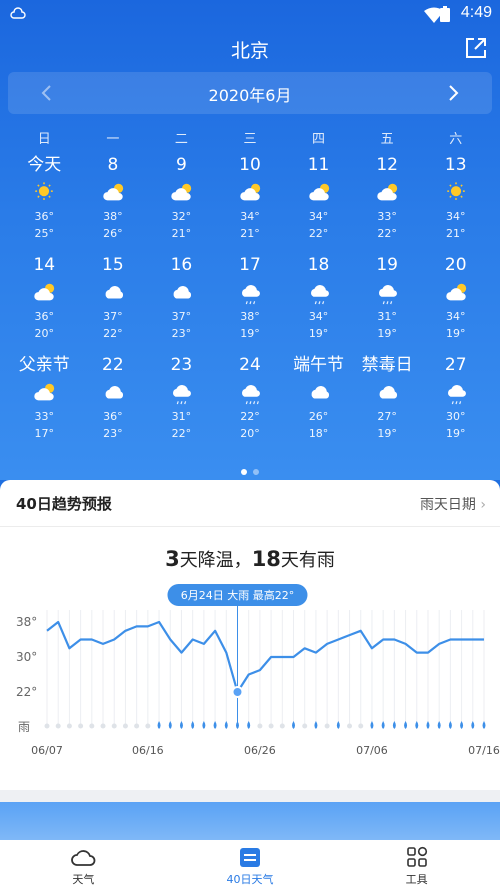 Image resolution: width=500 pixels, height=889 pixels. Describe the element at coordinates (44, 402) in the screenshot. I see `calendar-day: 父亲节 33° 17°` at that location.